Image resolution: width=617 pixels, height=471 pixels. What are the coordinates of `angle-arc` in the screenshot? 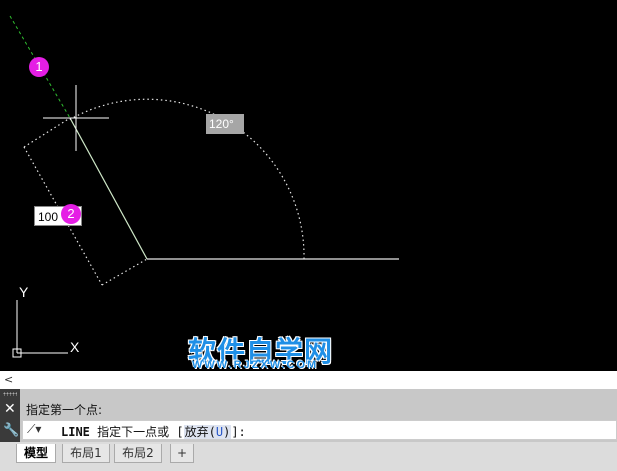 It's located at (186, 179).